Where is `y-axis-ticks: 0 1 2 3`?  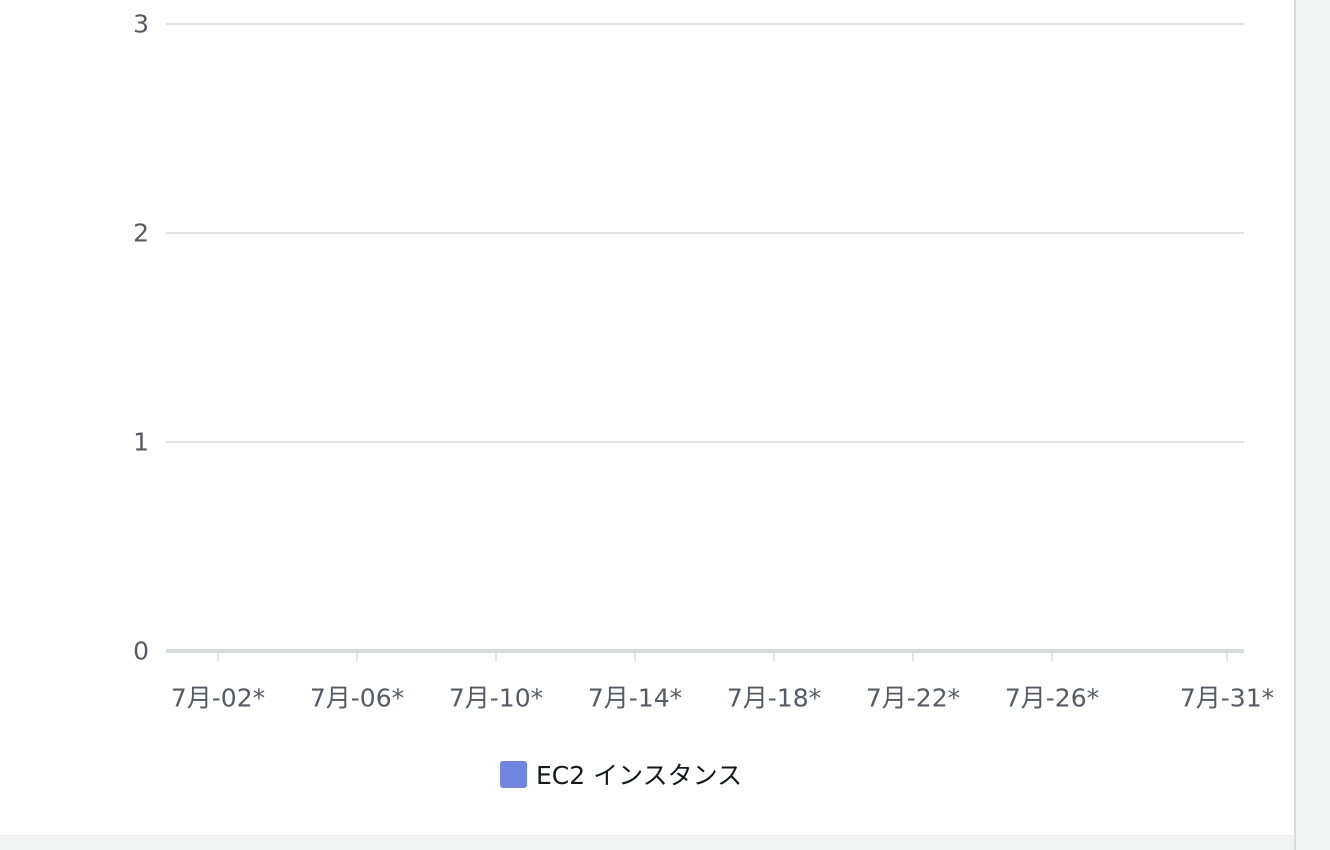
y-axis-ticks: 0 1 2 3 is located at coordinates (141, 338).